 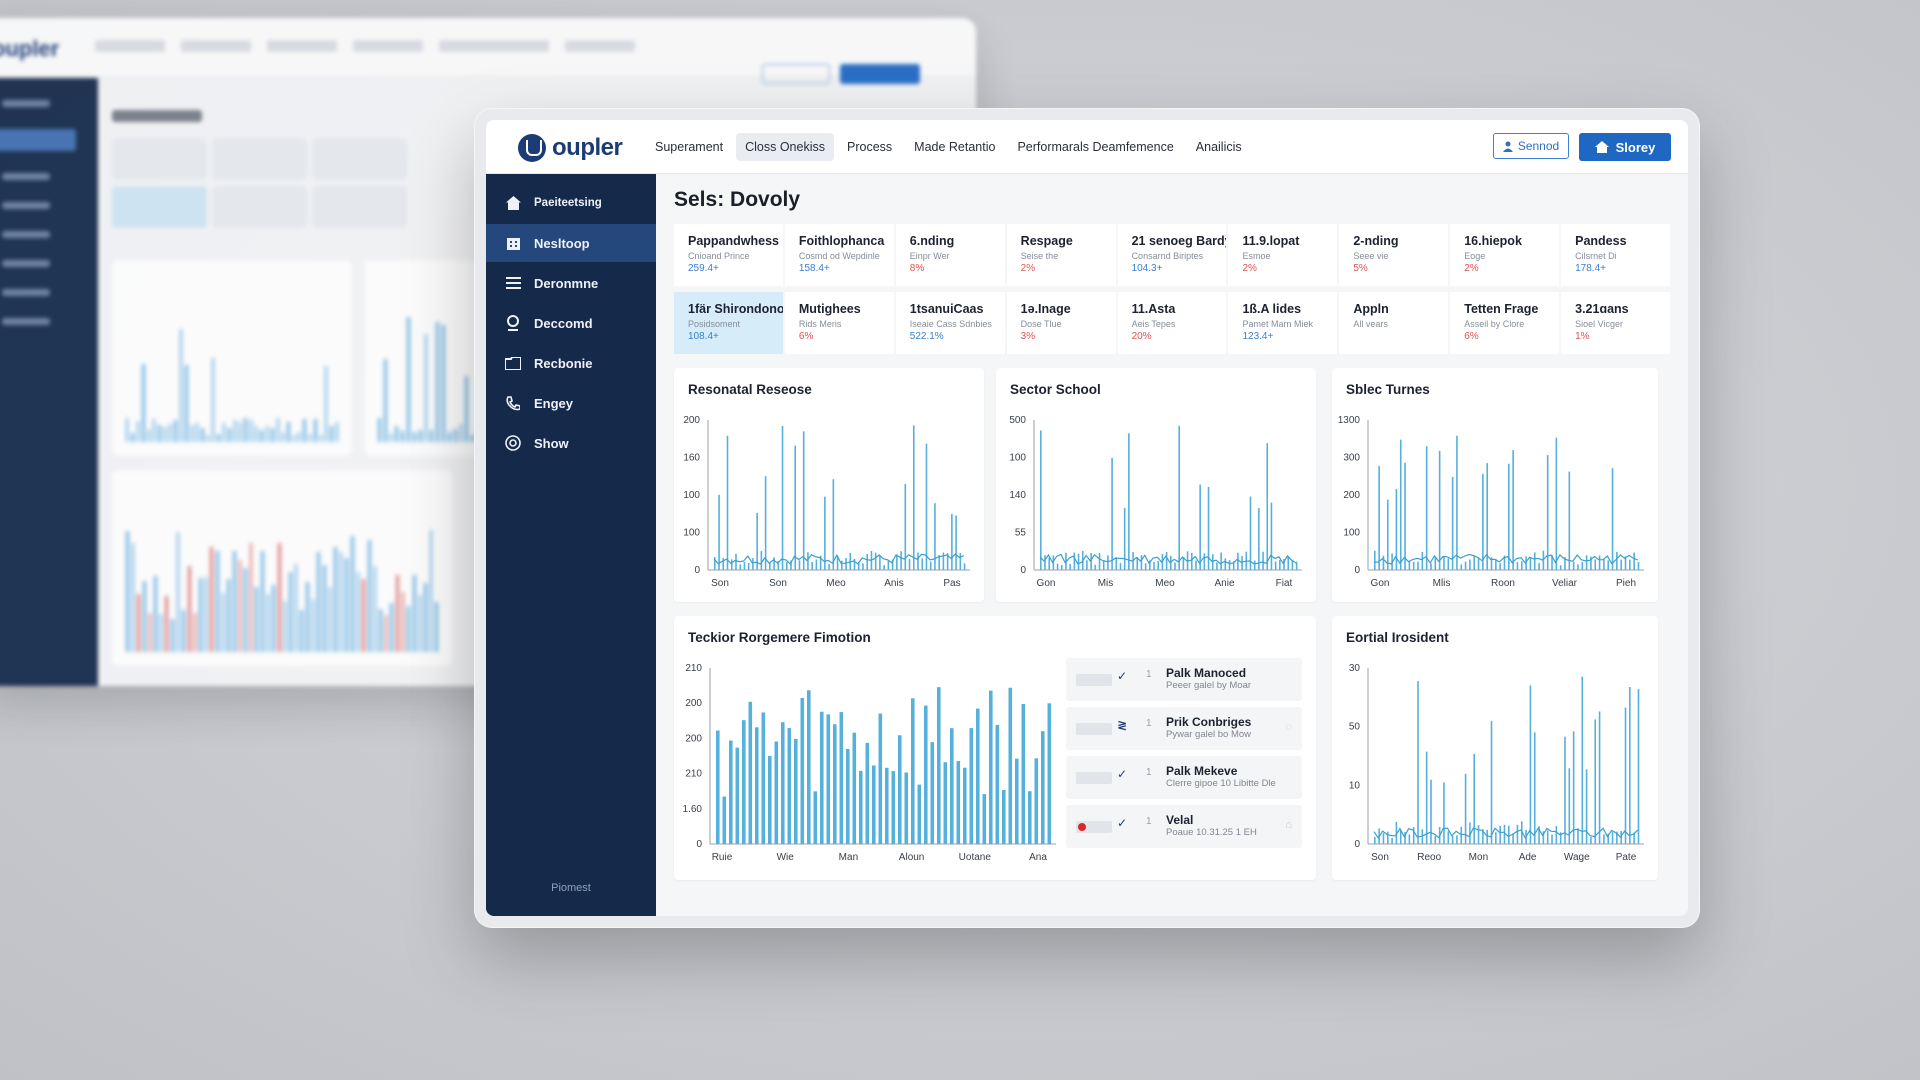 I want to click on kpi-name: 11.9.lopat, so click(x=1271, y=241).